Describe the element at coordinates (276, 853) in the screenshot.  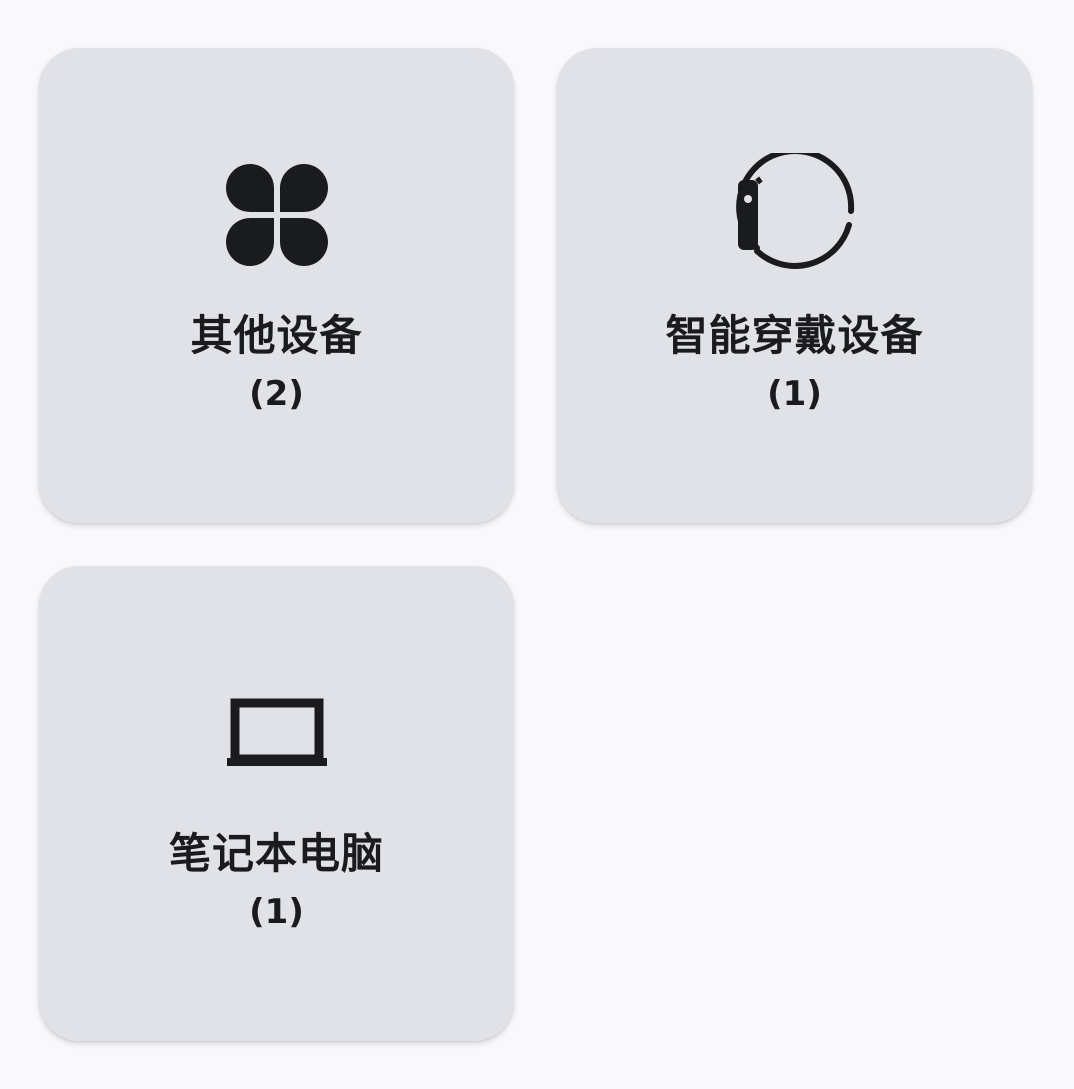
I see `device-category-name: 笔记本电脑` at that location.